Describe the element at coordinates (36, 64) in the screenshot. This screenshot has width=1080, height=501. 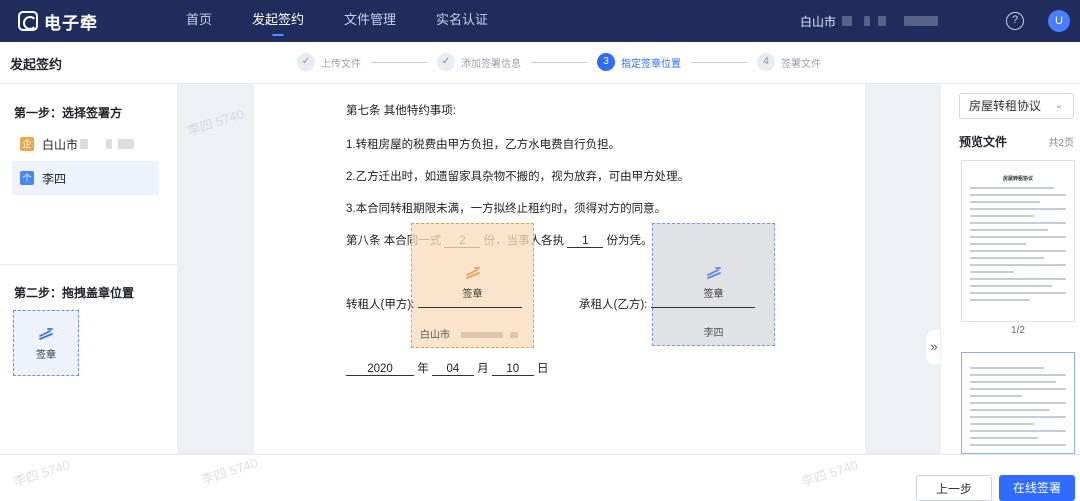
I see `page-title: 发起签约` at that location.